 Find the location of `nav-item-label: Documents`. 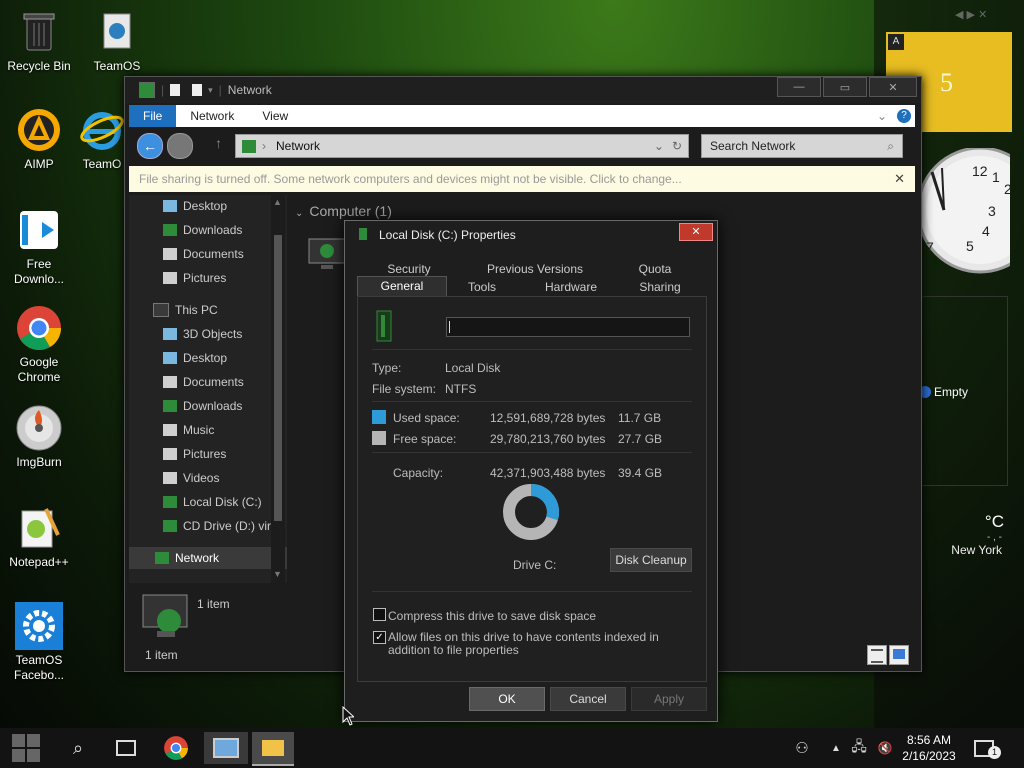

nav-item-label: Documents is located at coordinates (213, 254).